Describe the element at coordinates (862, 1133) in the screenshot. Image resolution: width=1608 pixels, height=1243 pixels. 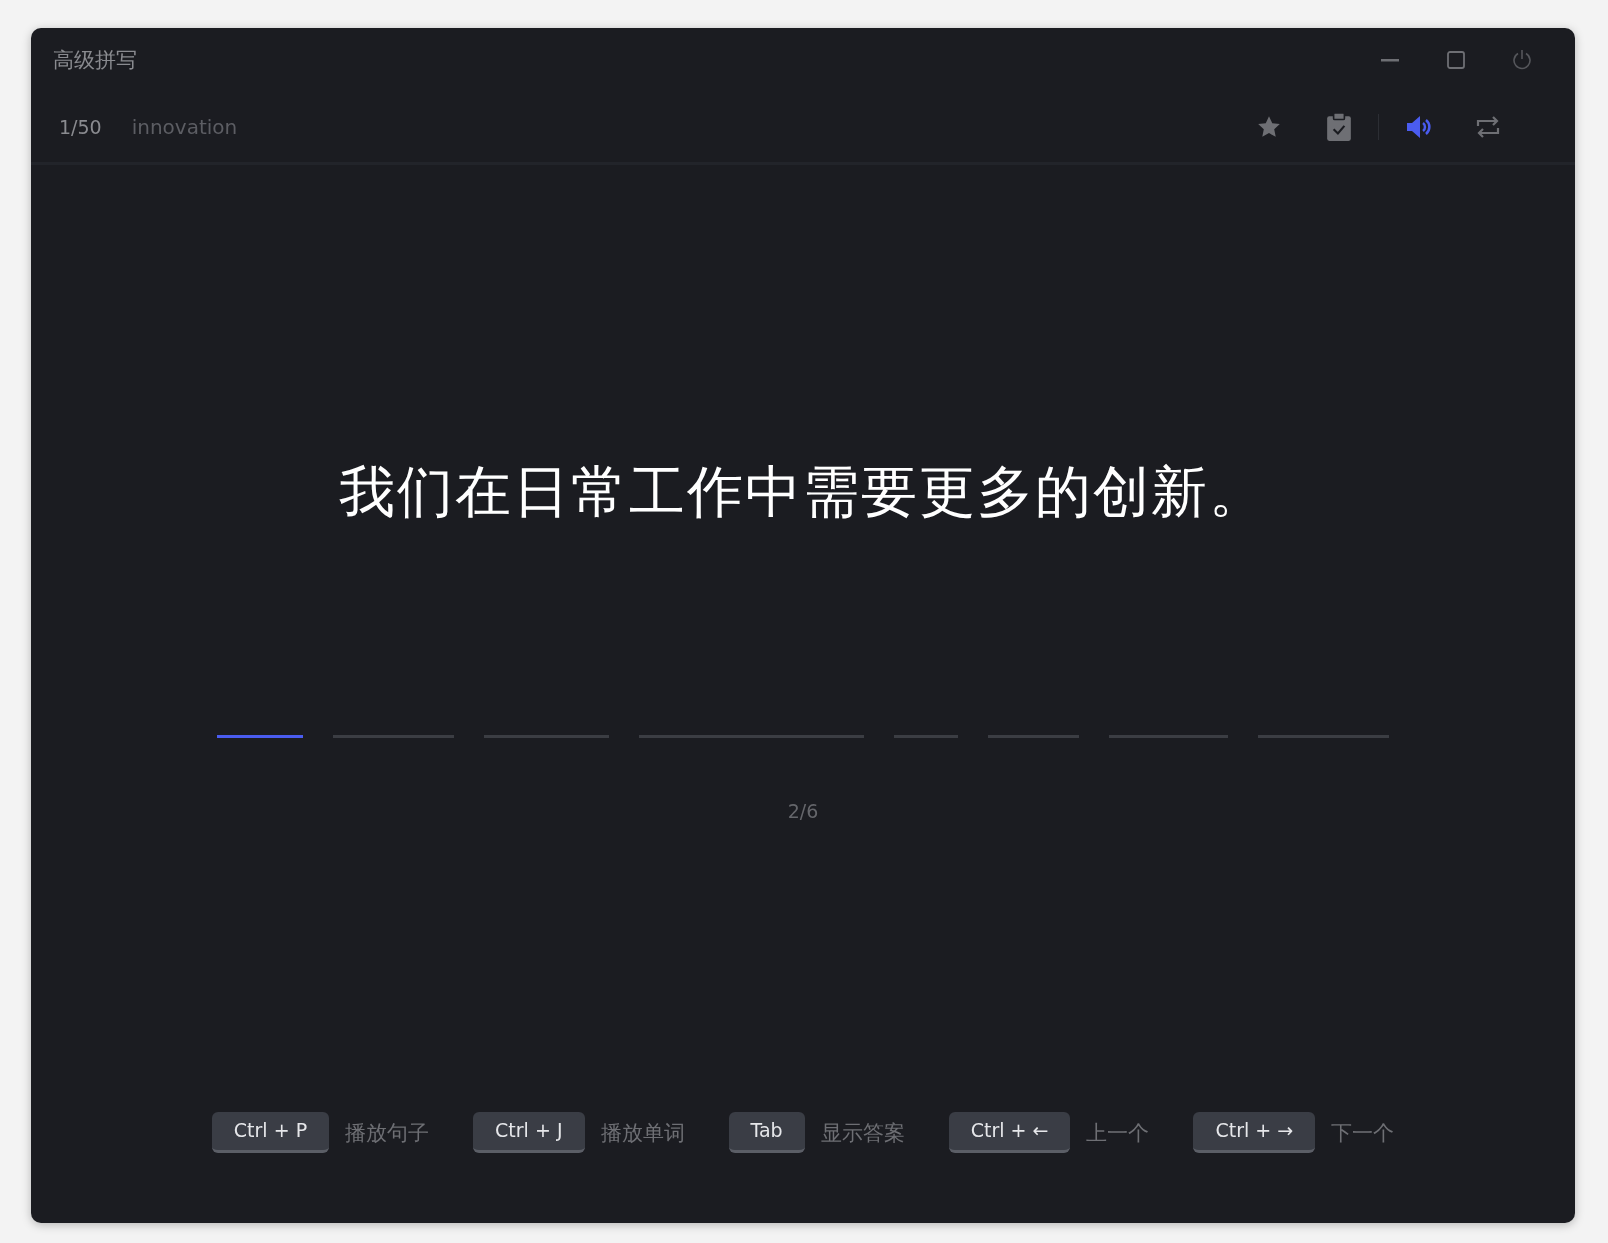
I see `shortcut-label: 显示答案` at that location.